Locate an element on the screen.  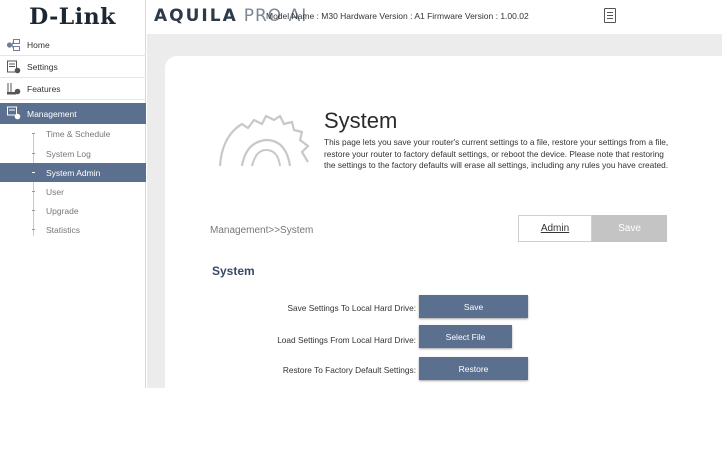
document-icon is located at coordinates (610, 15).